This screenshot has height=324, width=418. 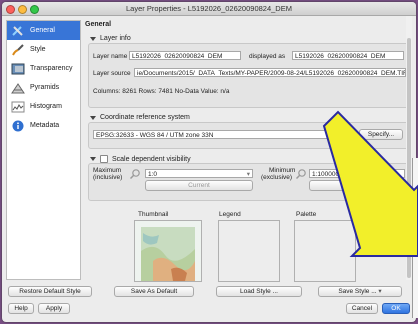 I want to click on info-icon, so click(x=18, y=125).